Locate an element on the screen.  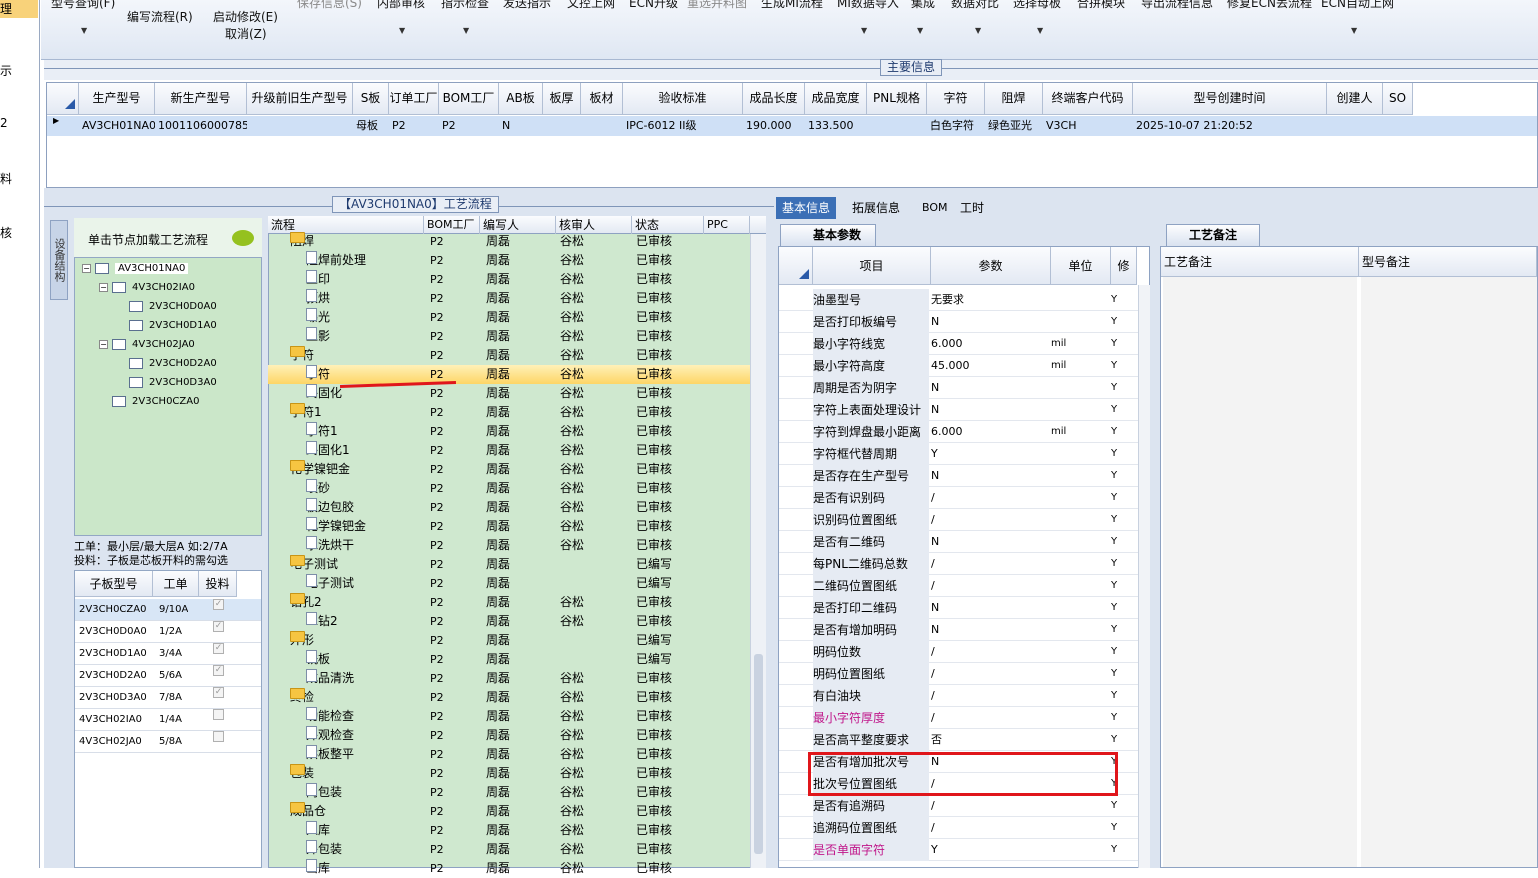
sub-col-model: 子板型号 is located at coordinates (114, 584).